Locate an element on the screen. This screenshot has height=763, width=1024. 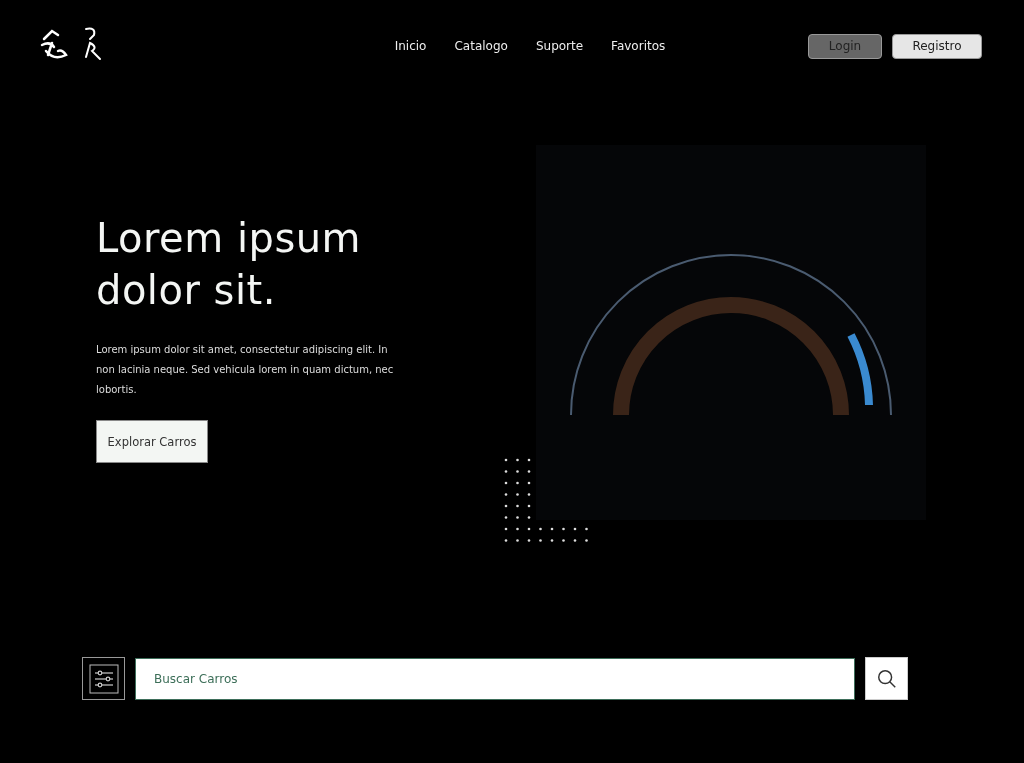
explore-button: Explorar Carros is located at coordinates (152, 441).